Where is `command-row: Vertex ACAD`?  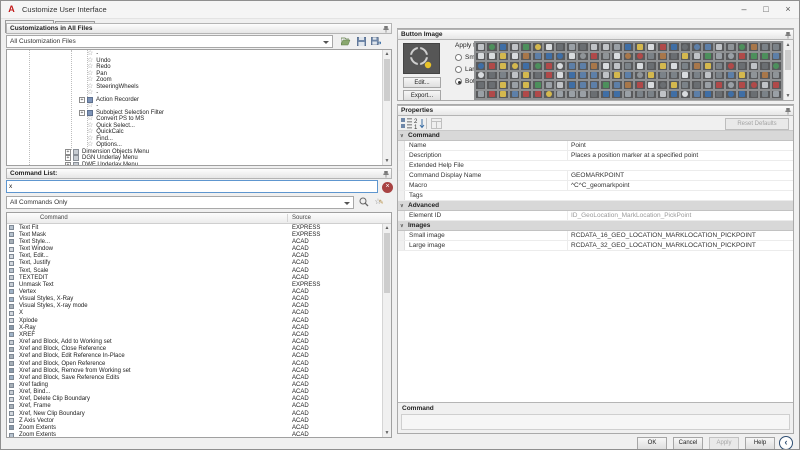
command-row: Vertex ACAD is located at coordinates (194, 291).